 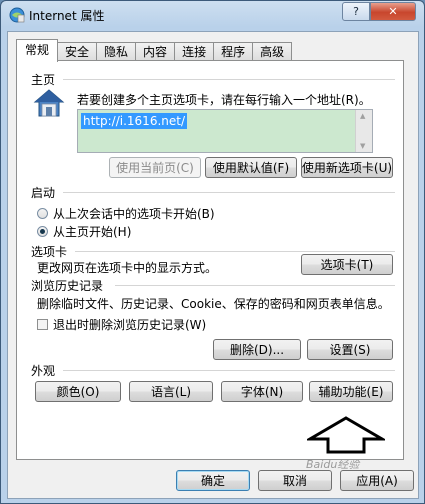 I want to click on tab-connections: 连接, so click(x=194, y=51).